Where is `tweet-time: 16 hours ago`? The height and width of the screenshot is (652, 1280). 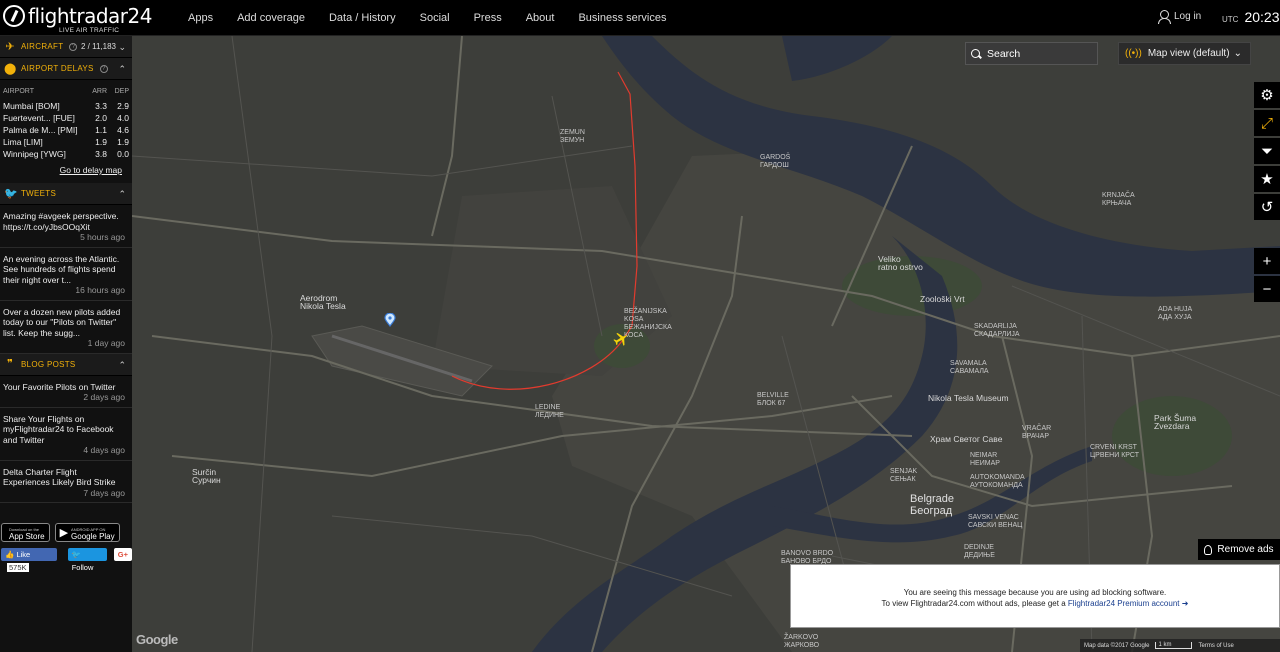 tweet-time: 16 hours ago is located at coordinates (100, 290).